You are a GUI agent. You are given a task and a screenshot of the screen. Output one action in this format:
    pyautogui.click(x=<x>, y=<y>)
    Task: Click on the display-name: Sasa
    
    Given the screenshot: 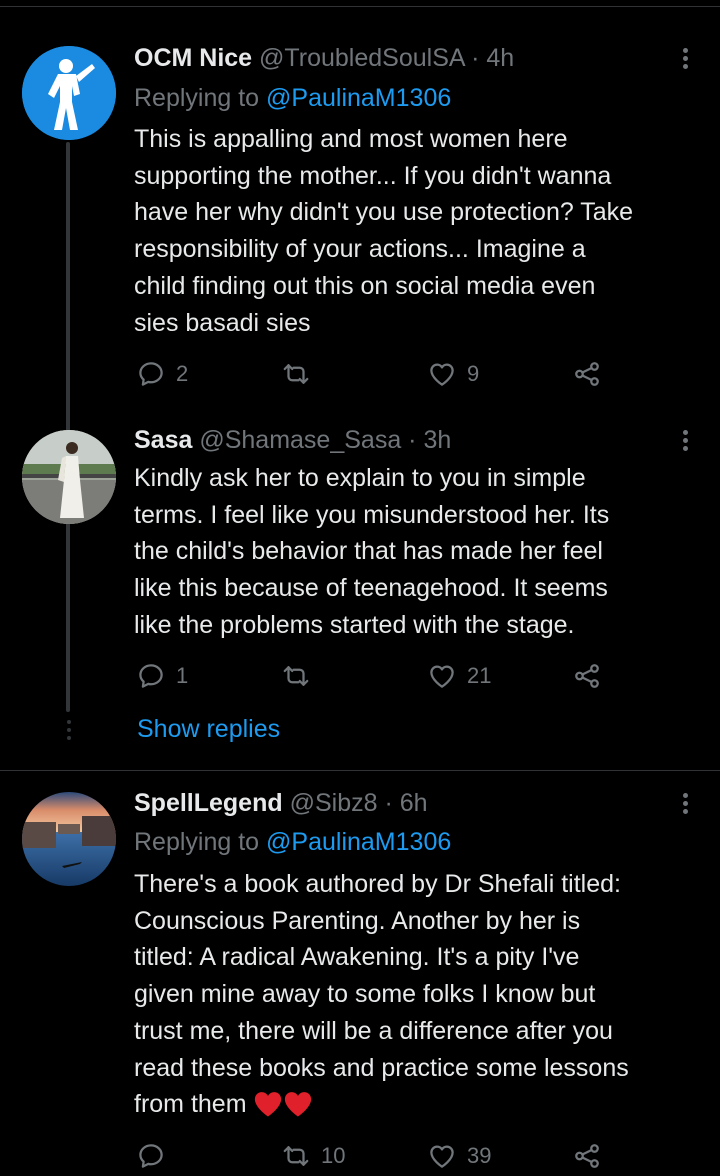 What is the action you would take?
    pyautogui.click(x=163, y=440)
    